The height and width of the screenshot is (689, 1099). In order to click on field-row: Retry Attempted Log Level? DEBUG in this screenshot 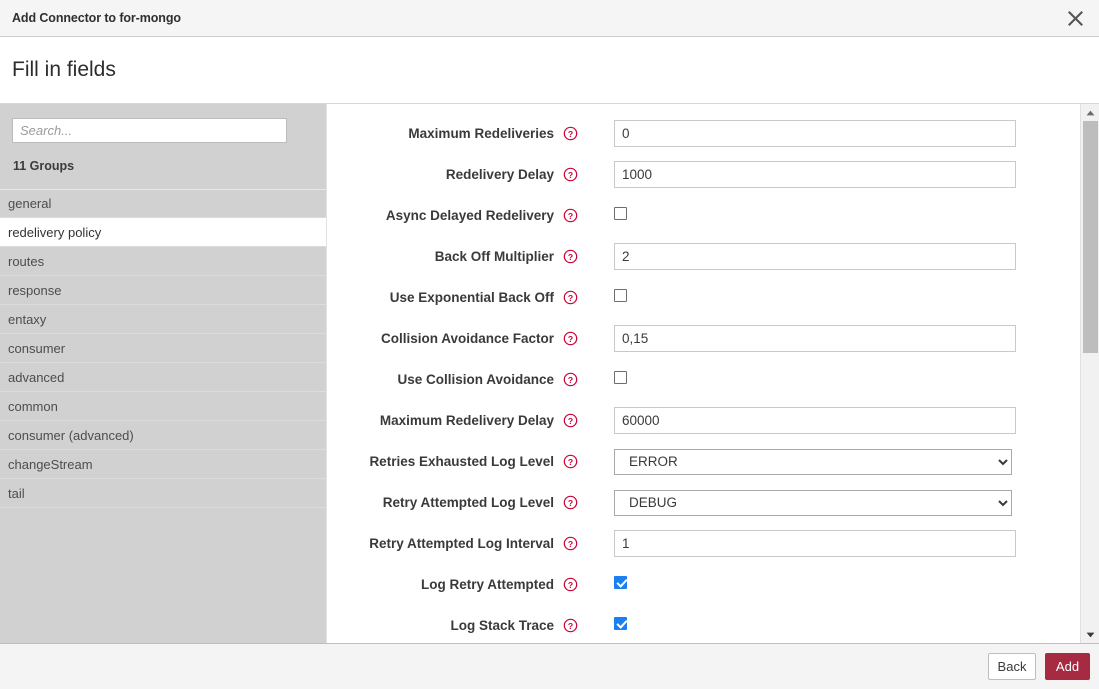, I will do `click(703, 502)`.